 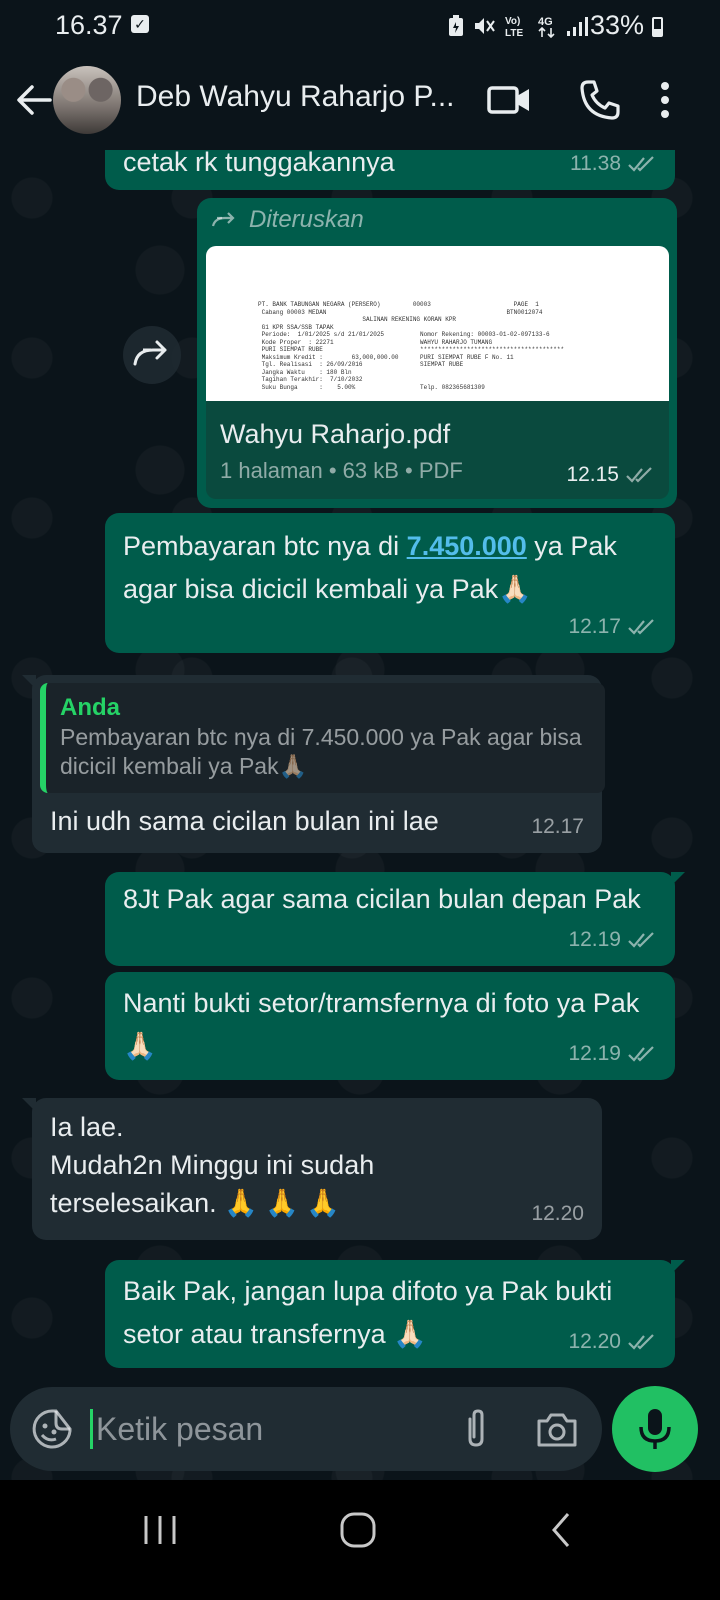 What do you see at coordinates (360, 26) in the screenshot?
I see `status-bar: 16.37 ✓ Vo) LTE 4G 33%` at bounding box center [360, 26].